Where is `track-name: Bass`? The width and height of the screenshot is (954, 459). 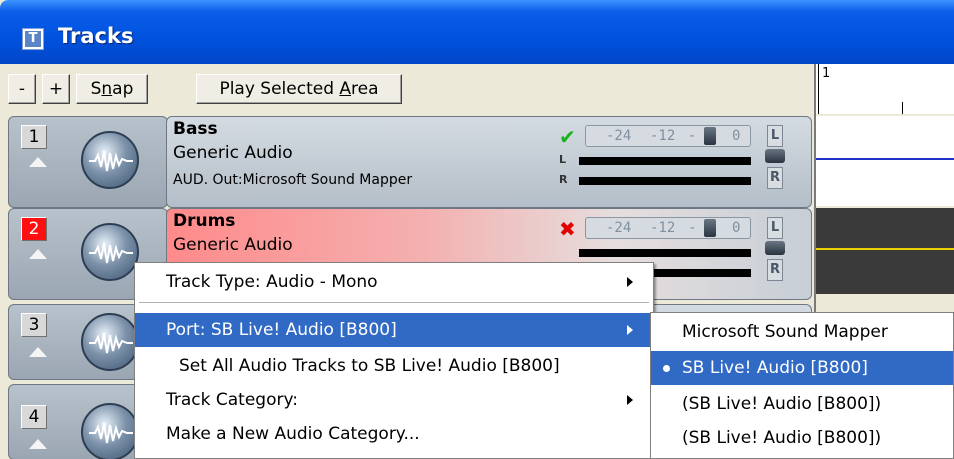
track-name: Bass is located at coordinates (195, 129).